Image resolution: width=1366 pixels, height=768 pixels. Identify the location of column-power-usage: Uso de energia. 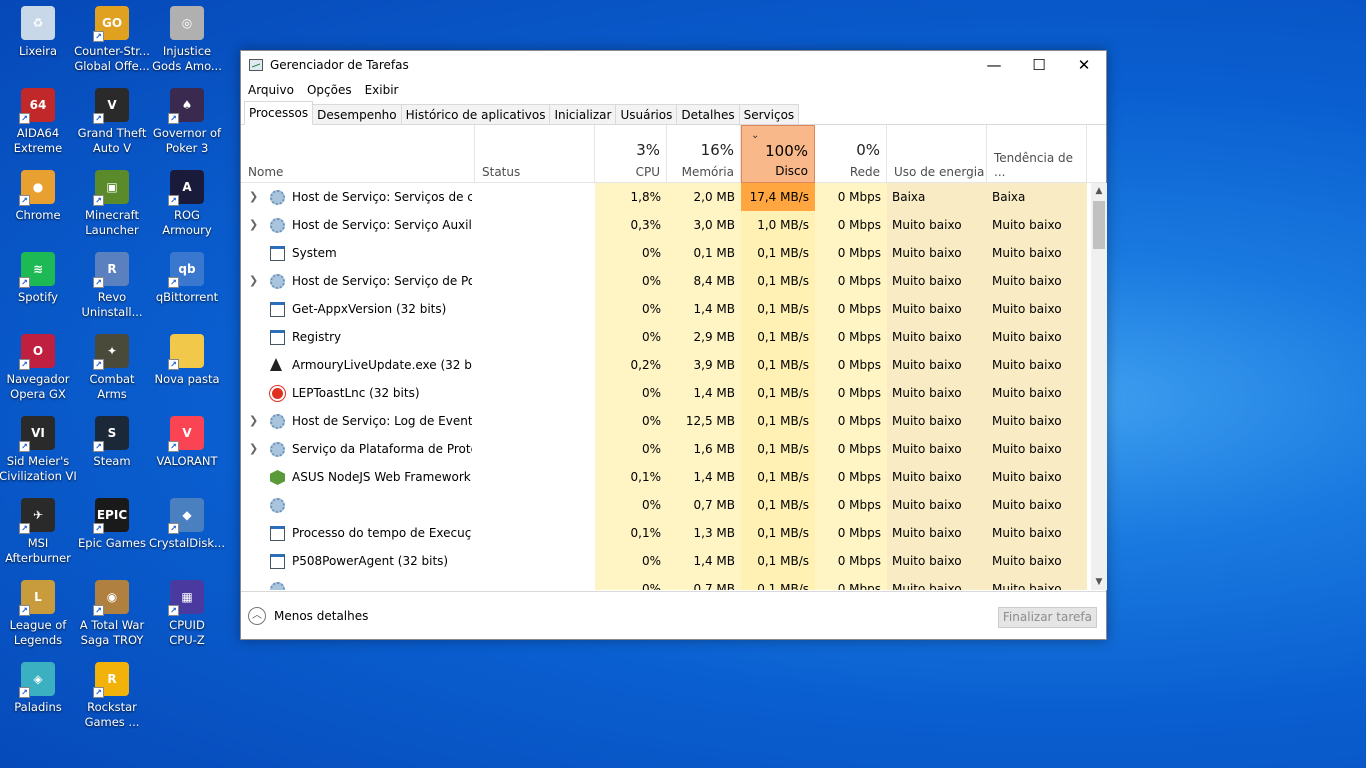
(937, 154).